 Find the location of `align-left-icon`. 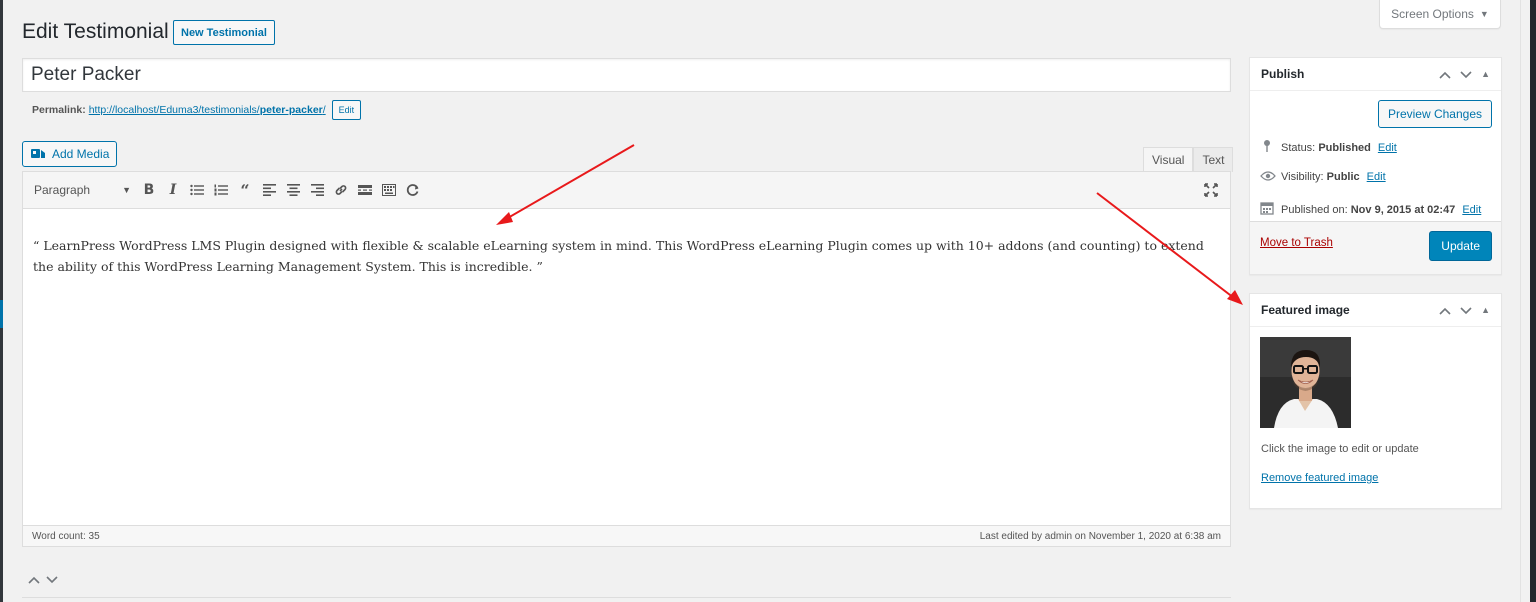

align-left-icon is located at coordinates (269, 190).